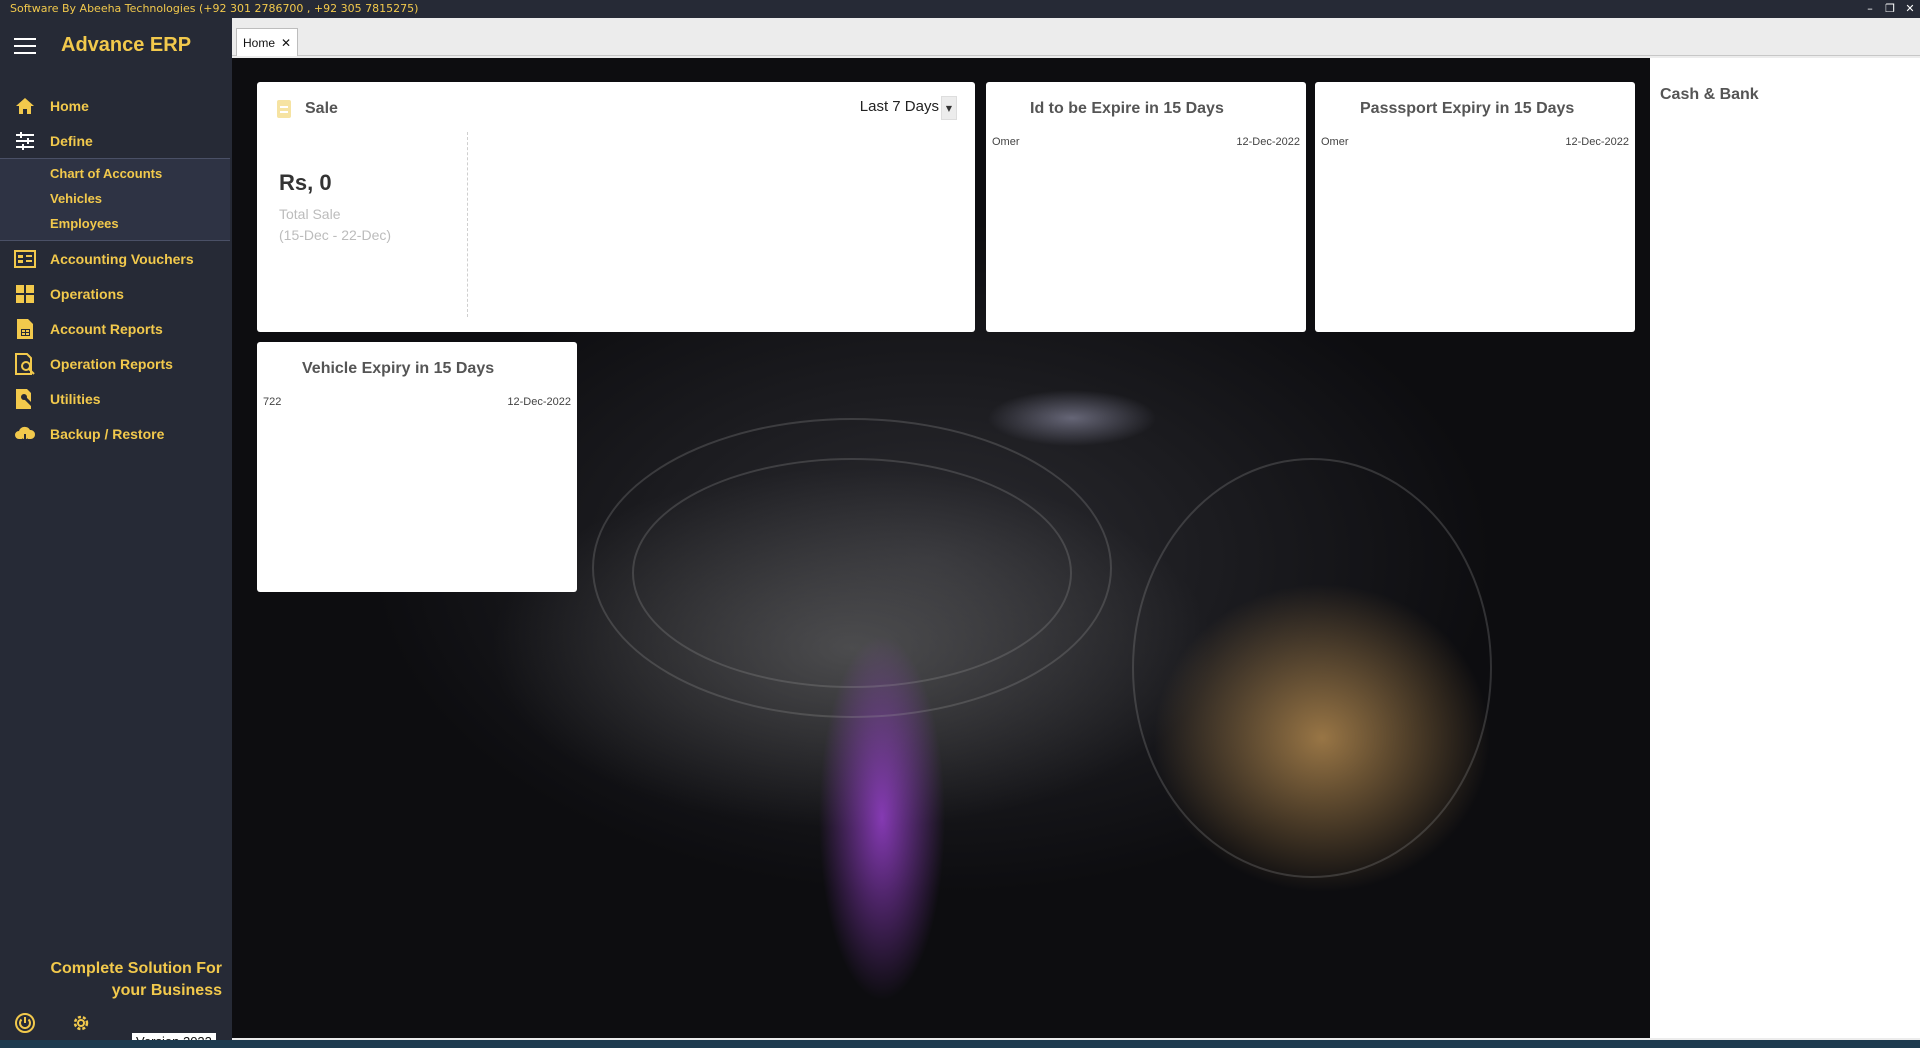  I want to click on utilities-icon, so click(25, 399).